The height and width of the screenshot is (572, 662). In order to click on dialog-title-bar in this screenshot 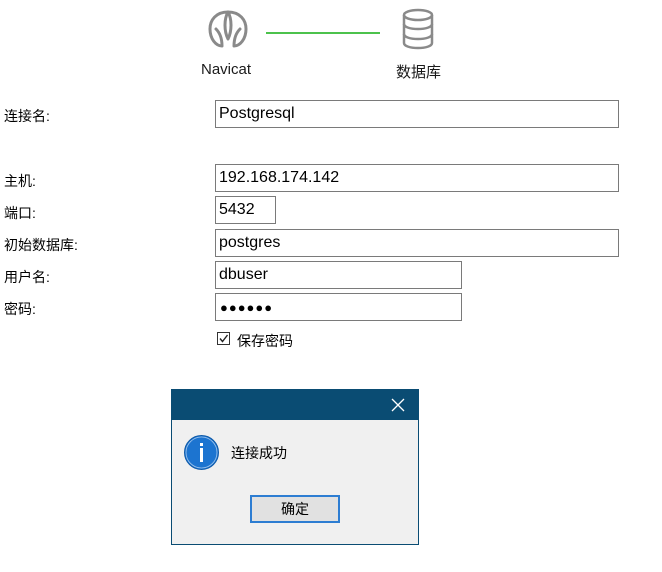, I will do `click(295, 405)`.